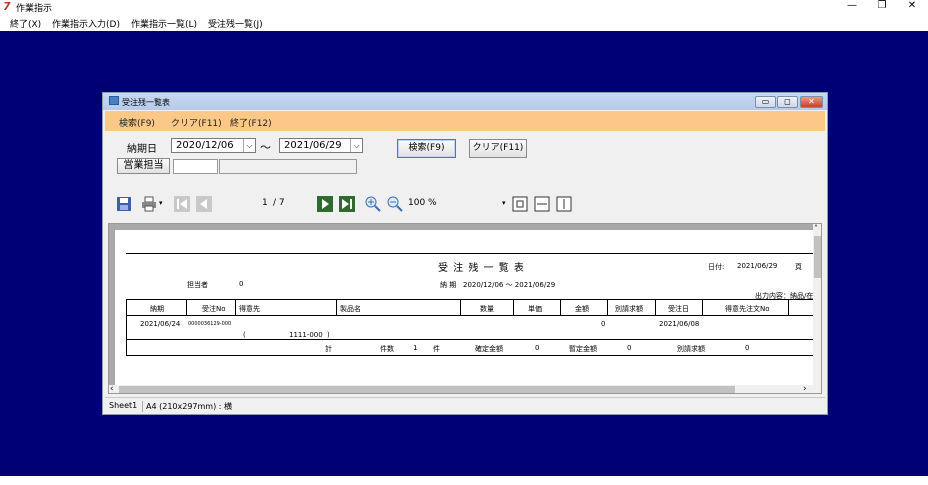 Image resolution: width=928 pixels, height=485 pixels. What do you see at coordinates (251, 122) in the screenshot?
I see `child-menu-exit: 終了(F12)` at bounding box center [251, 122].